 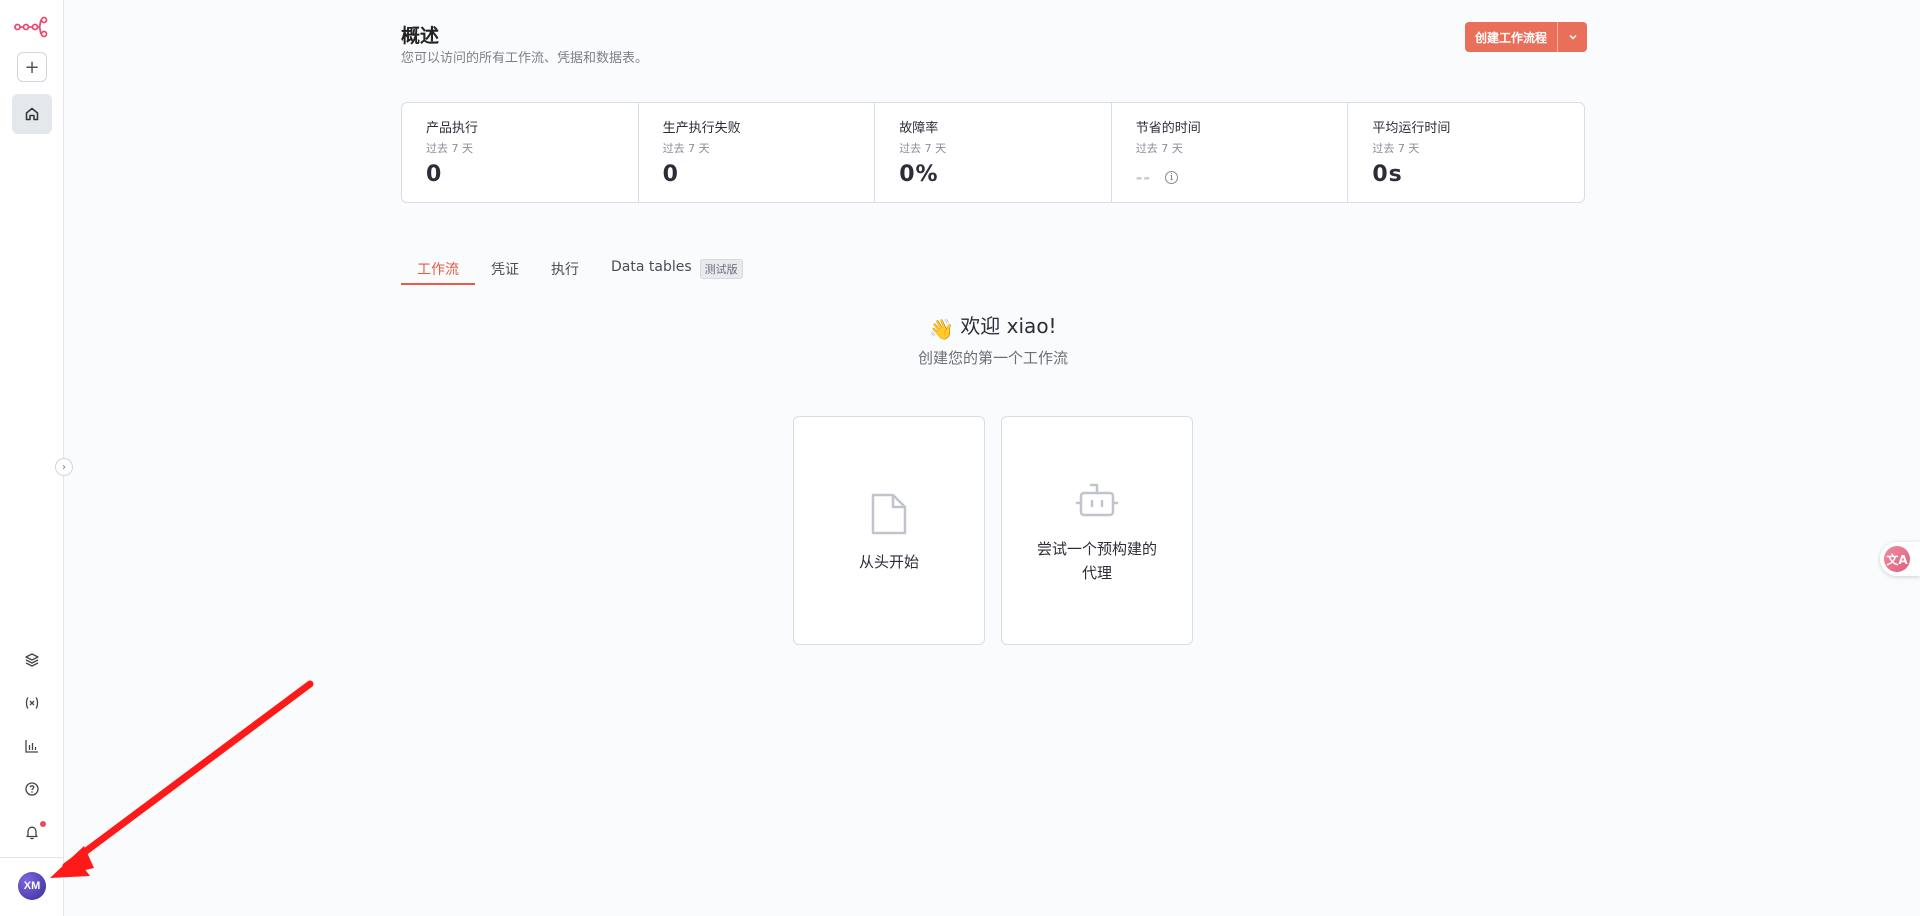 I want to click on file-icon, so click(x=889, y=514).